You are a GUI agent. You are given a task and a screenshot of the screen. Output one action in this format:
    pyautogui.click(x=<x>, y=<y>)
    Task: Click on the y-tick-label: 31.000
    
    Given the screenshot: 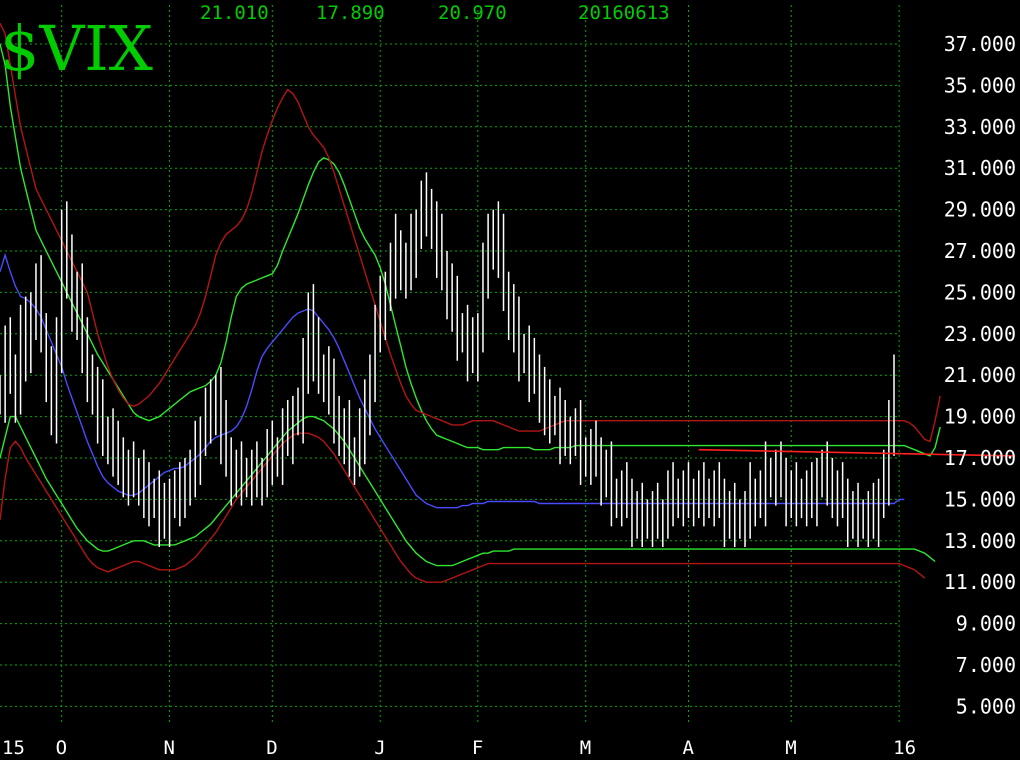 What is the action you would take?
    pyautogui.click(x=980, y=168)
    